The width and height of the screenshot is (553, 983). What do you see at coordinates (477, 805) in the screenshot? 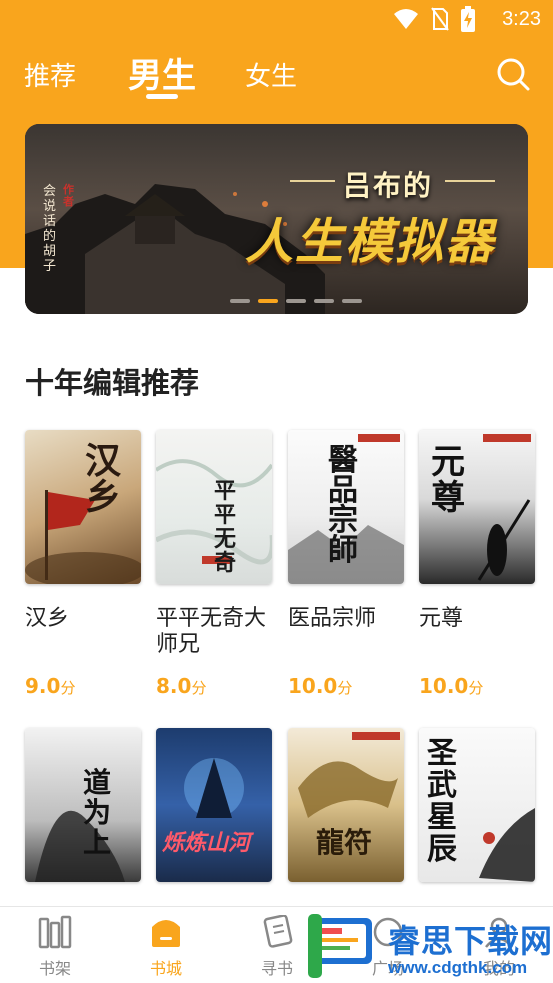
I see `book-cover: 圣武星辰` at bounding box center [477, 805].